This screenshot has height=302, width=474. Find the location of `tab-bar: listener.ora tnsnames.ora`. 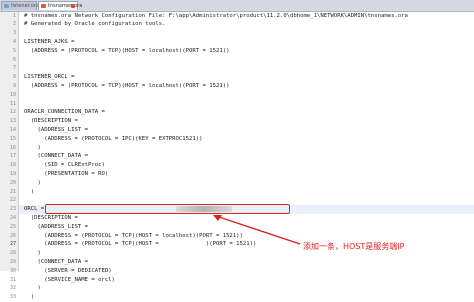

tab-bar: listener.ora tnsnames.ora is located at coordinates (237, 6).